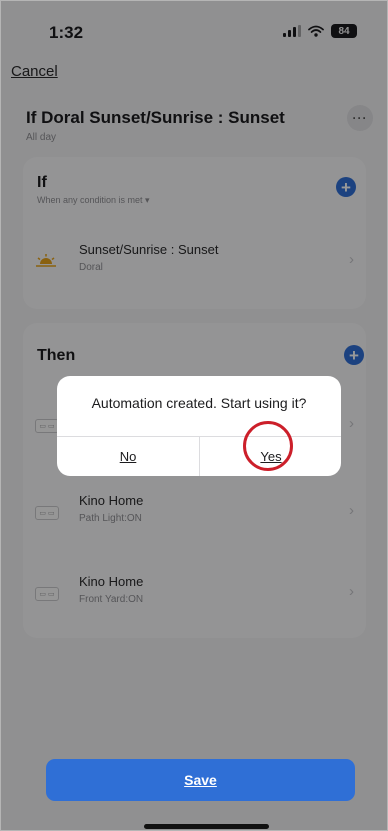 Image resolution: width=388 pixels, height=831 pixels. What do you see at coordinates (268, 446) in the screenshot?
I see `highlight-circle` at bounding box center [268, 446].